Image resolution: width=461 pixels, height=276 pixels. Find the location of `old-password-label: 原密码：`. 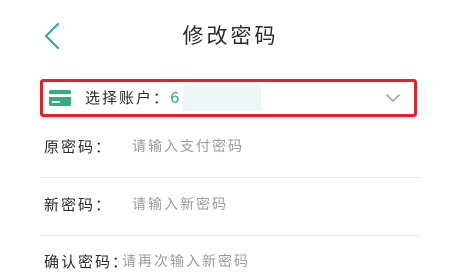

old-password-label: 原密码： is located at coordinates (78, 147).